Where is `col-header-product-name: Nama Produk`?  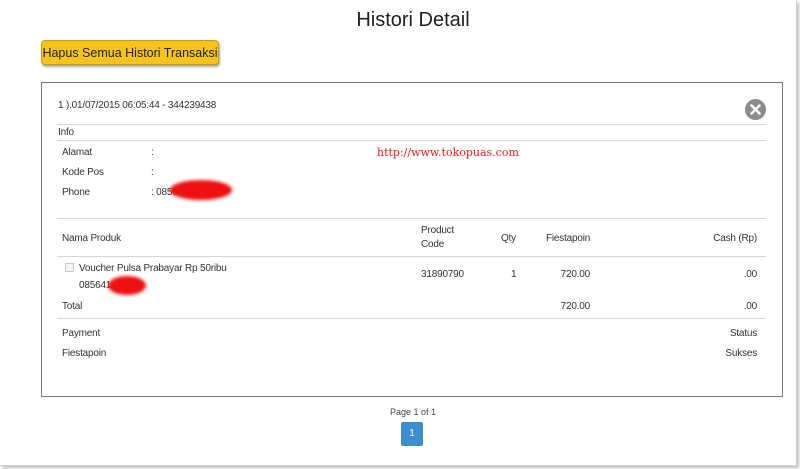
col-header-product-name: Nama Produk is located at coordinates (91, 238).